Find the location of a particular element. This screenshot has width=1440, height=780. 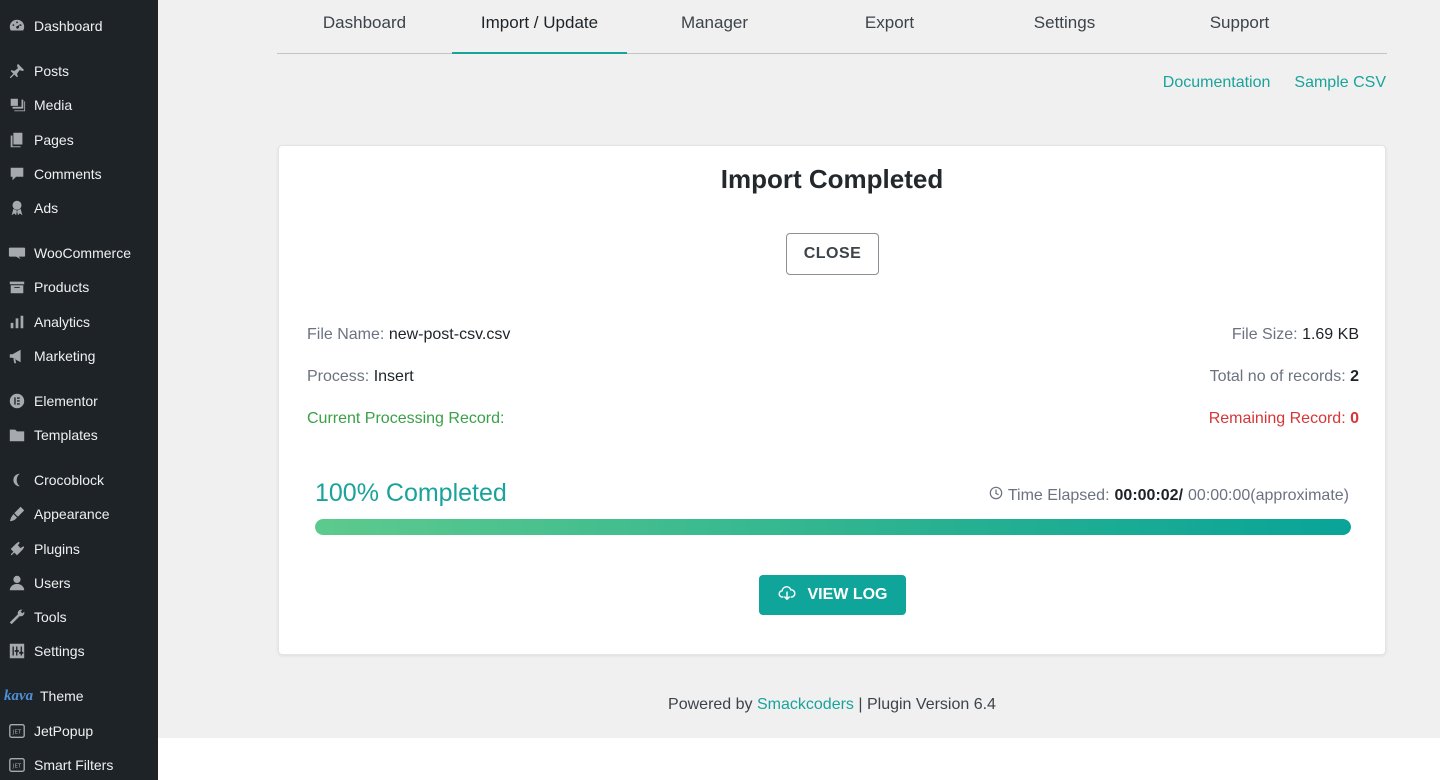

sidebar-item-label: Appearance is located at coordinates (72, 514).